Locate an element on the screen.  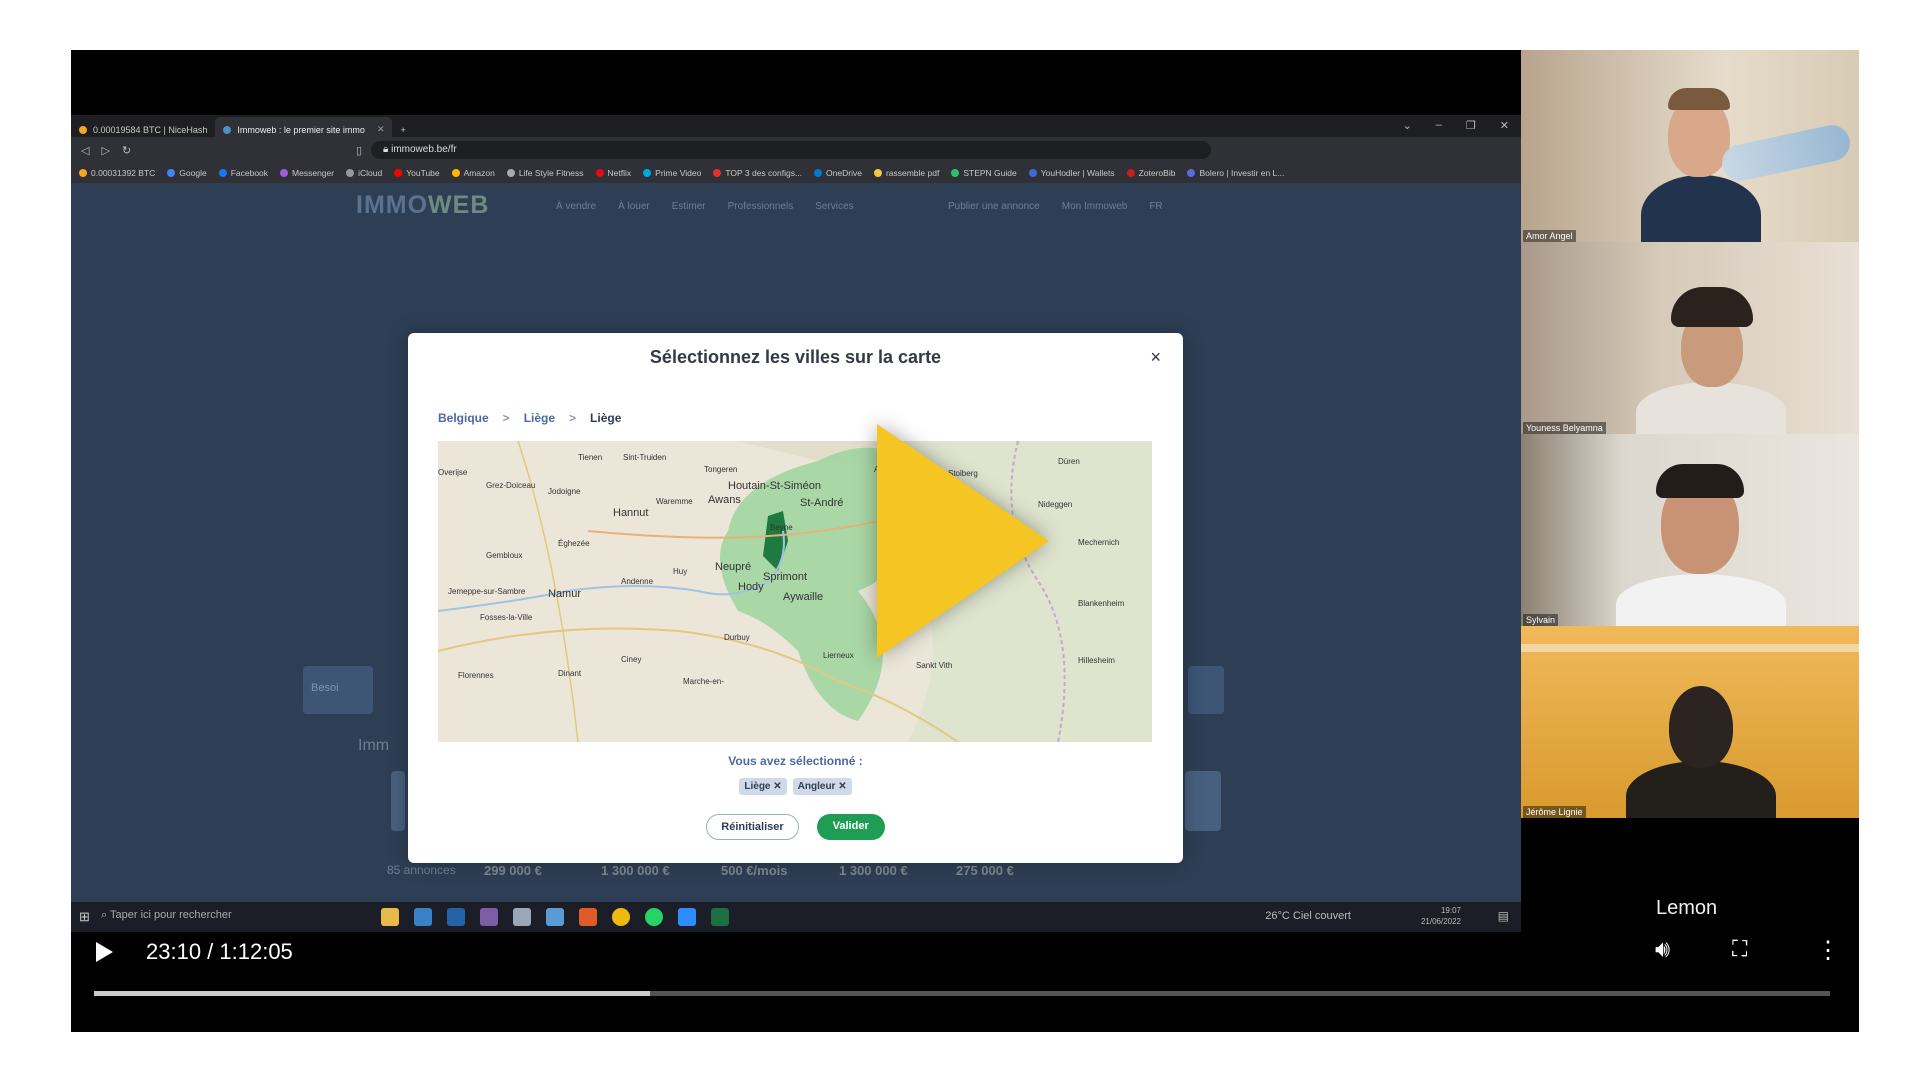
new-tab-button: + is located at coordinates (402, 127).